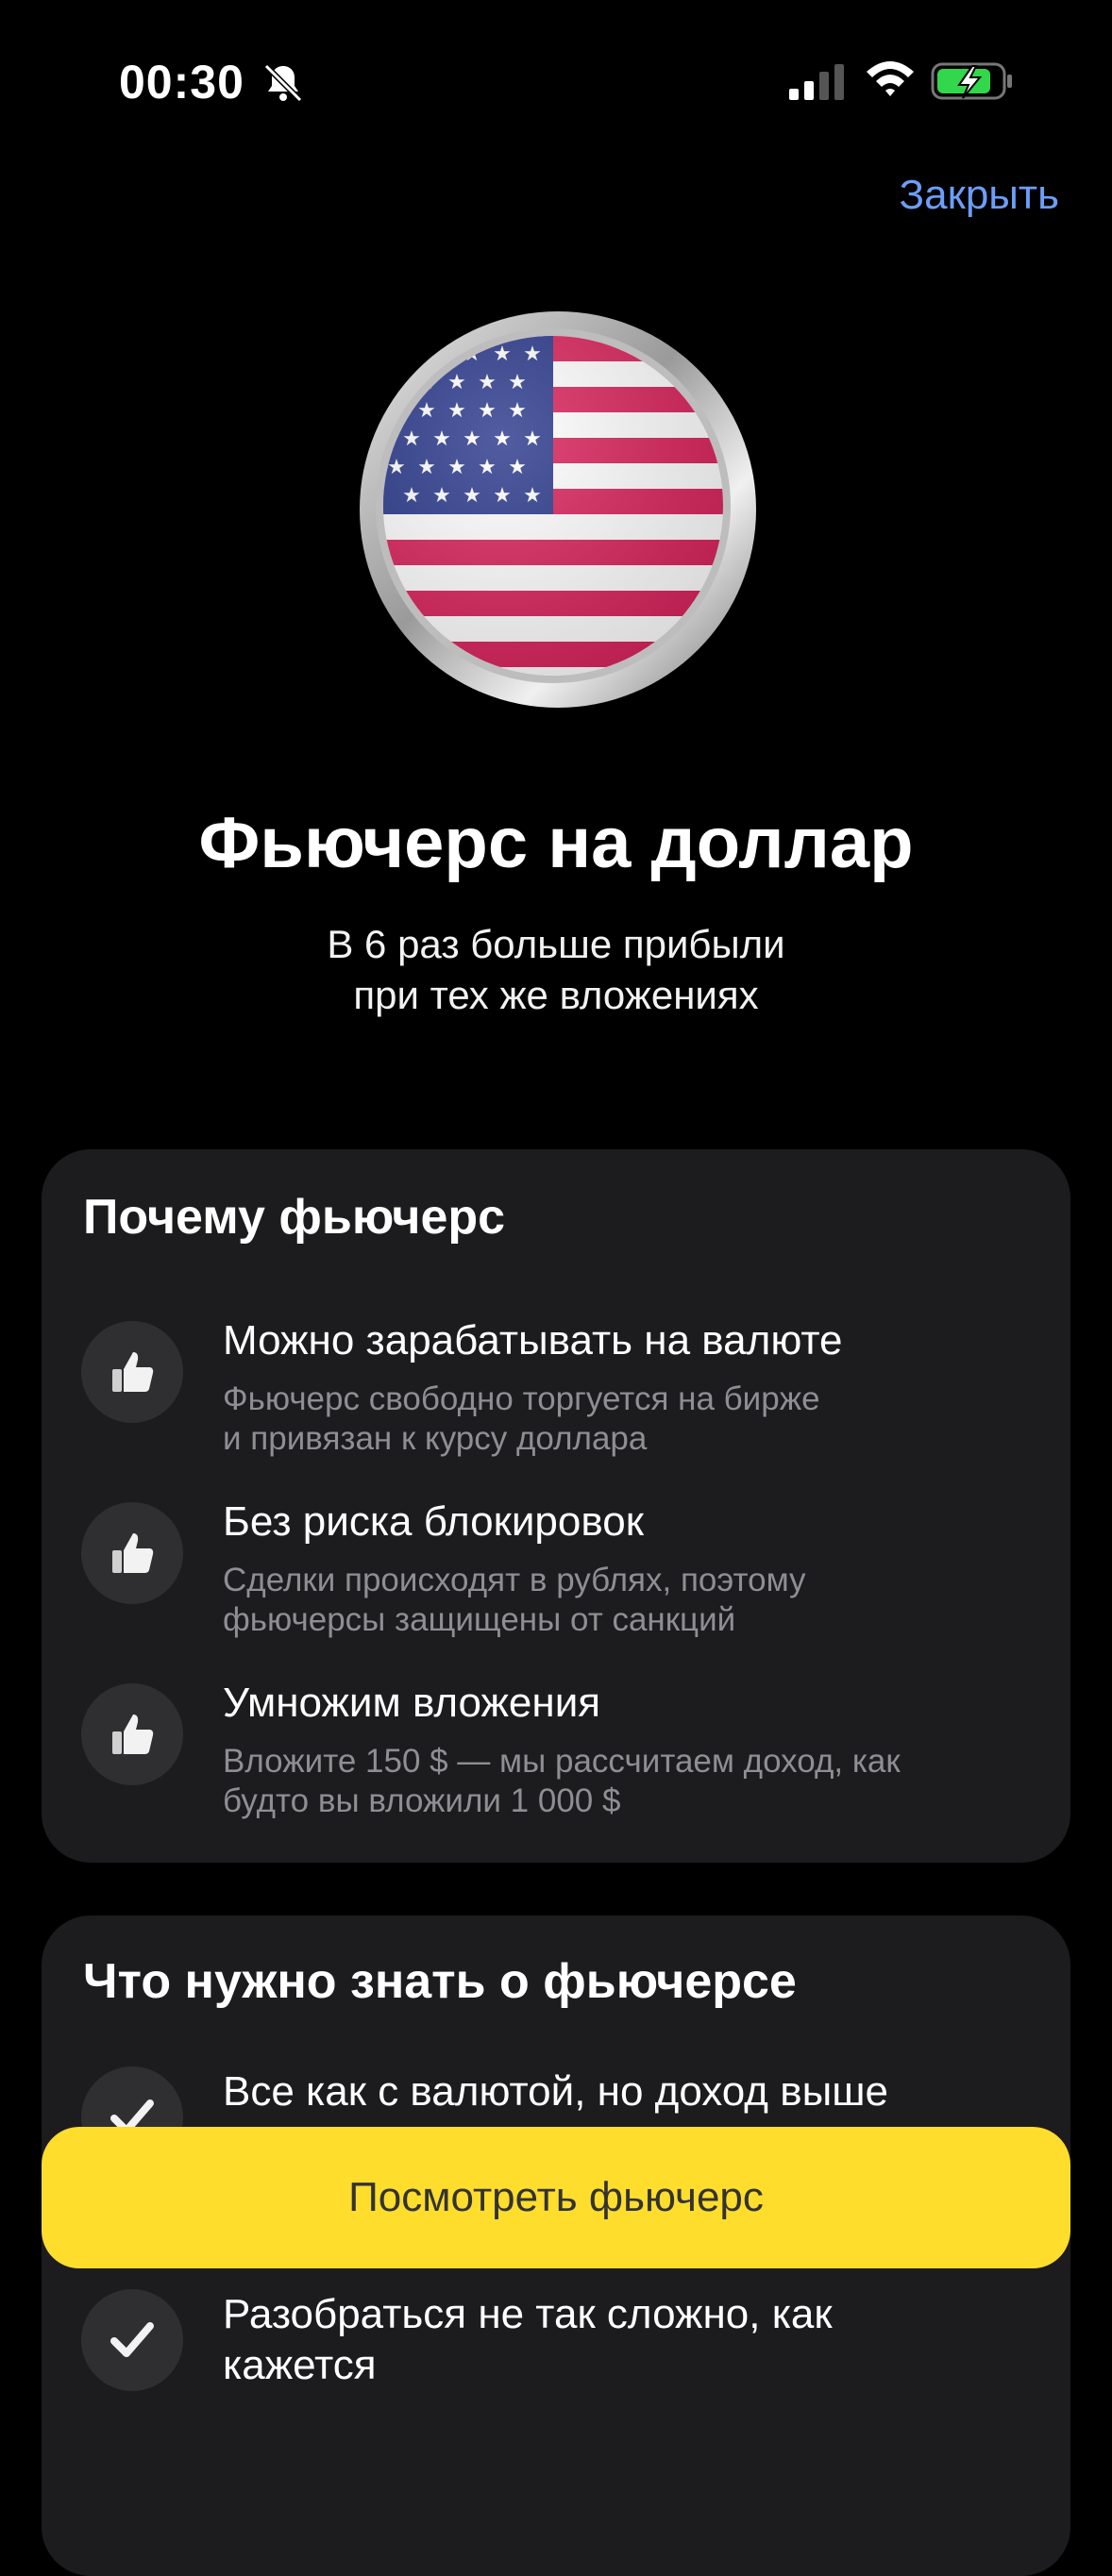 This screenshot has height=2576, width=1112. I want to click on subtitle-line: В 6 раз больше прибыли, so click(556, 944).